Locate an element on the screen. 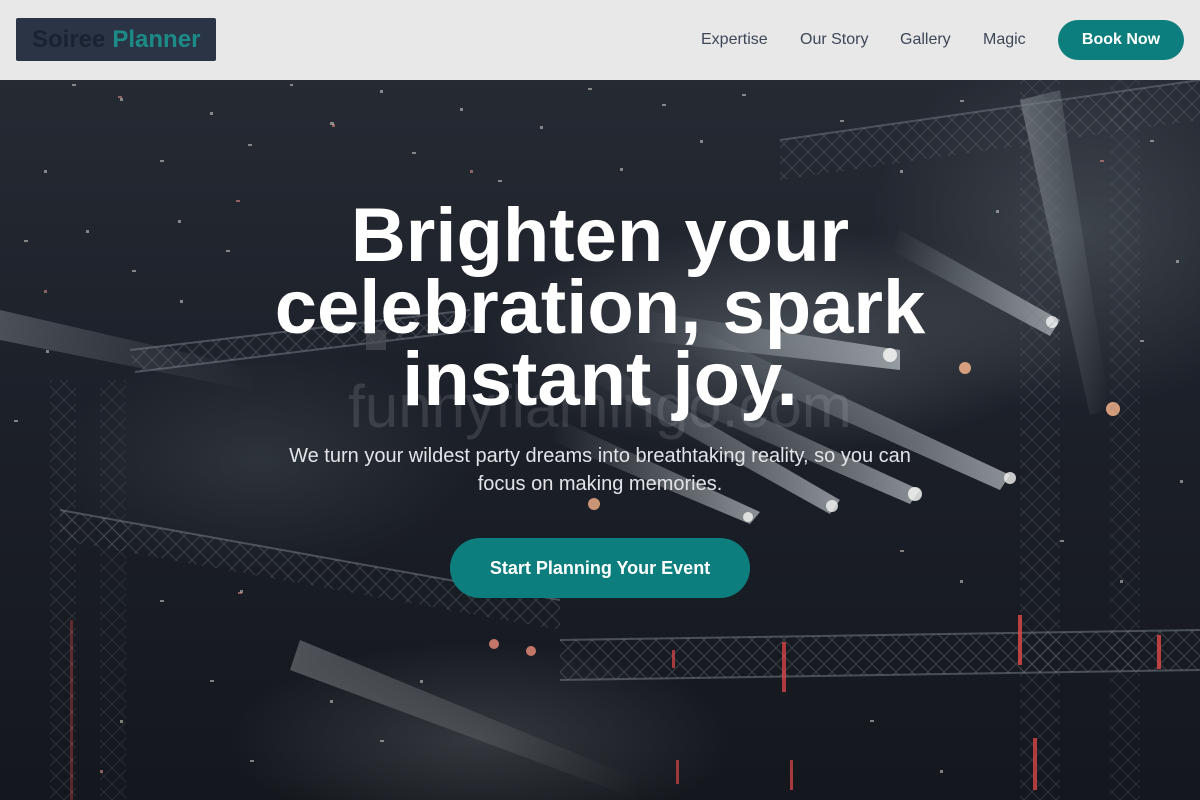 This screenshot has height=800, width=1200. nav-links: Expertise Our Story Gallery Magic is located at coordinates (600, 40).